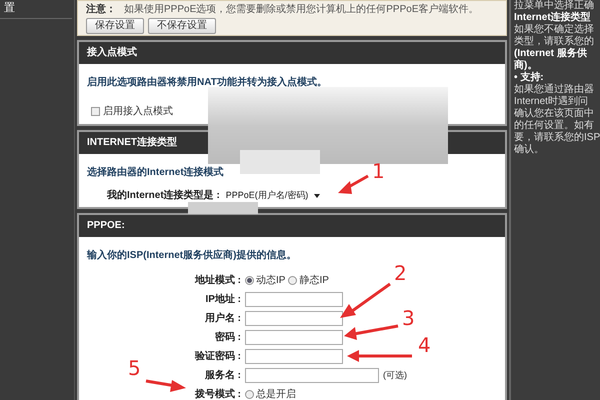 Image resolution: width=600 pixels, height=400 pixels. What do you see at coordinates (551, 53) in the screenshot?
I see `help-text: (Internet 服务供` at bounding box center [551, 53].